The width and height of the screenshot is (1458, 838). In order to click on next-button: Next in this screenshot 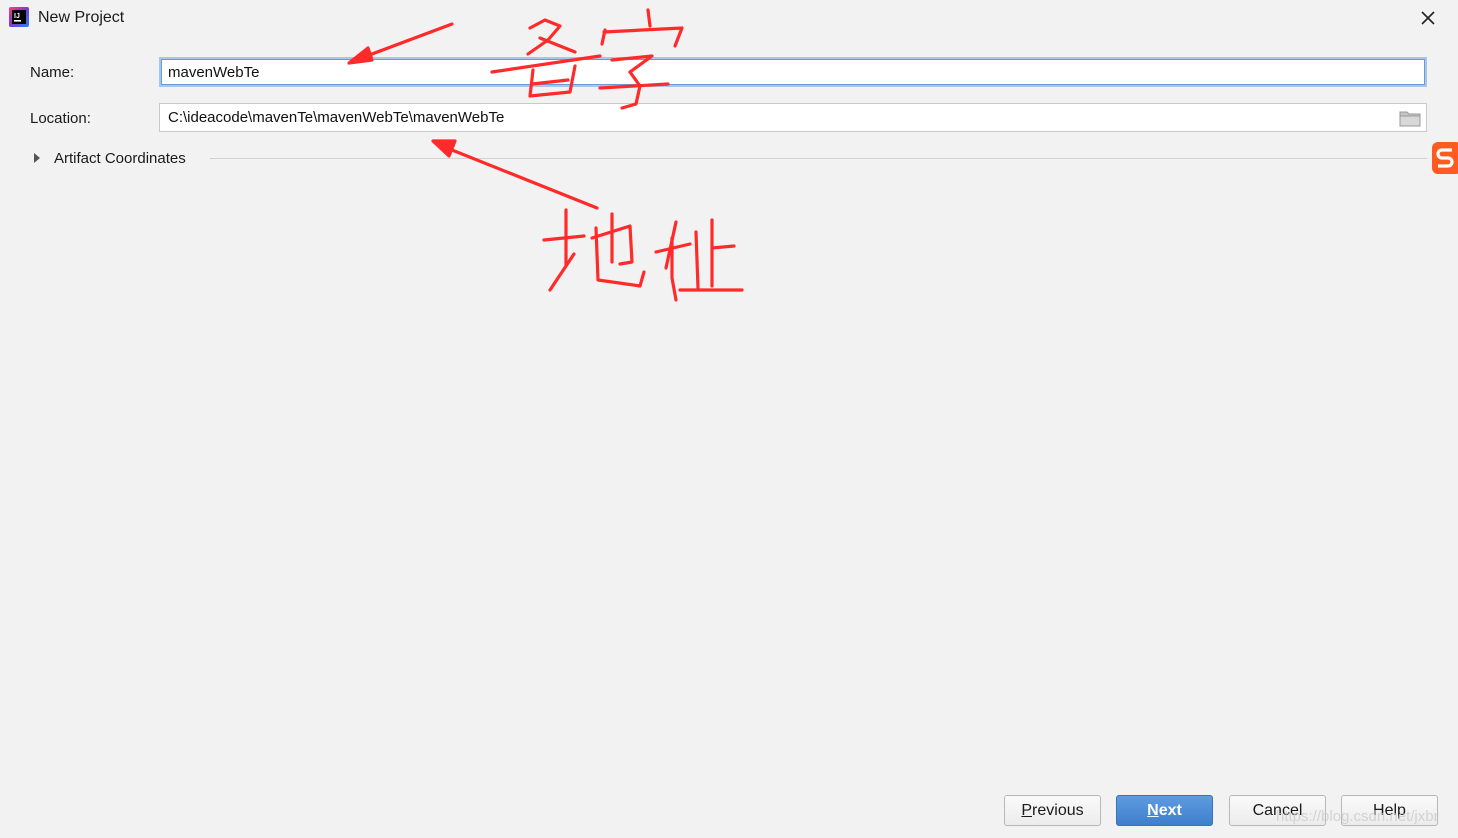, I will do `click(1164, 810)`.